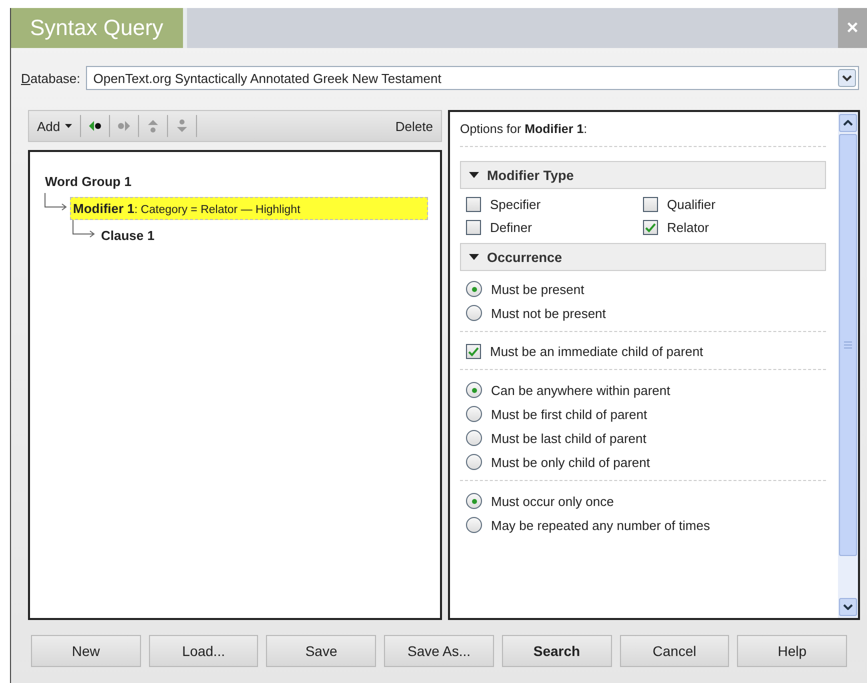  Describe the element at coordinates (643, 257) in the screenshot. I see `section-header: Occurrence` at that location.